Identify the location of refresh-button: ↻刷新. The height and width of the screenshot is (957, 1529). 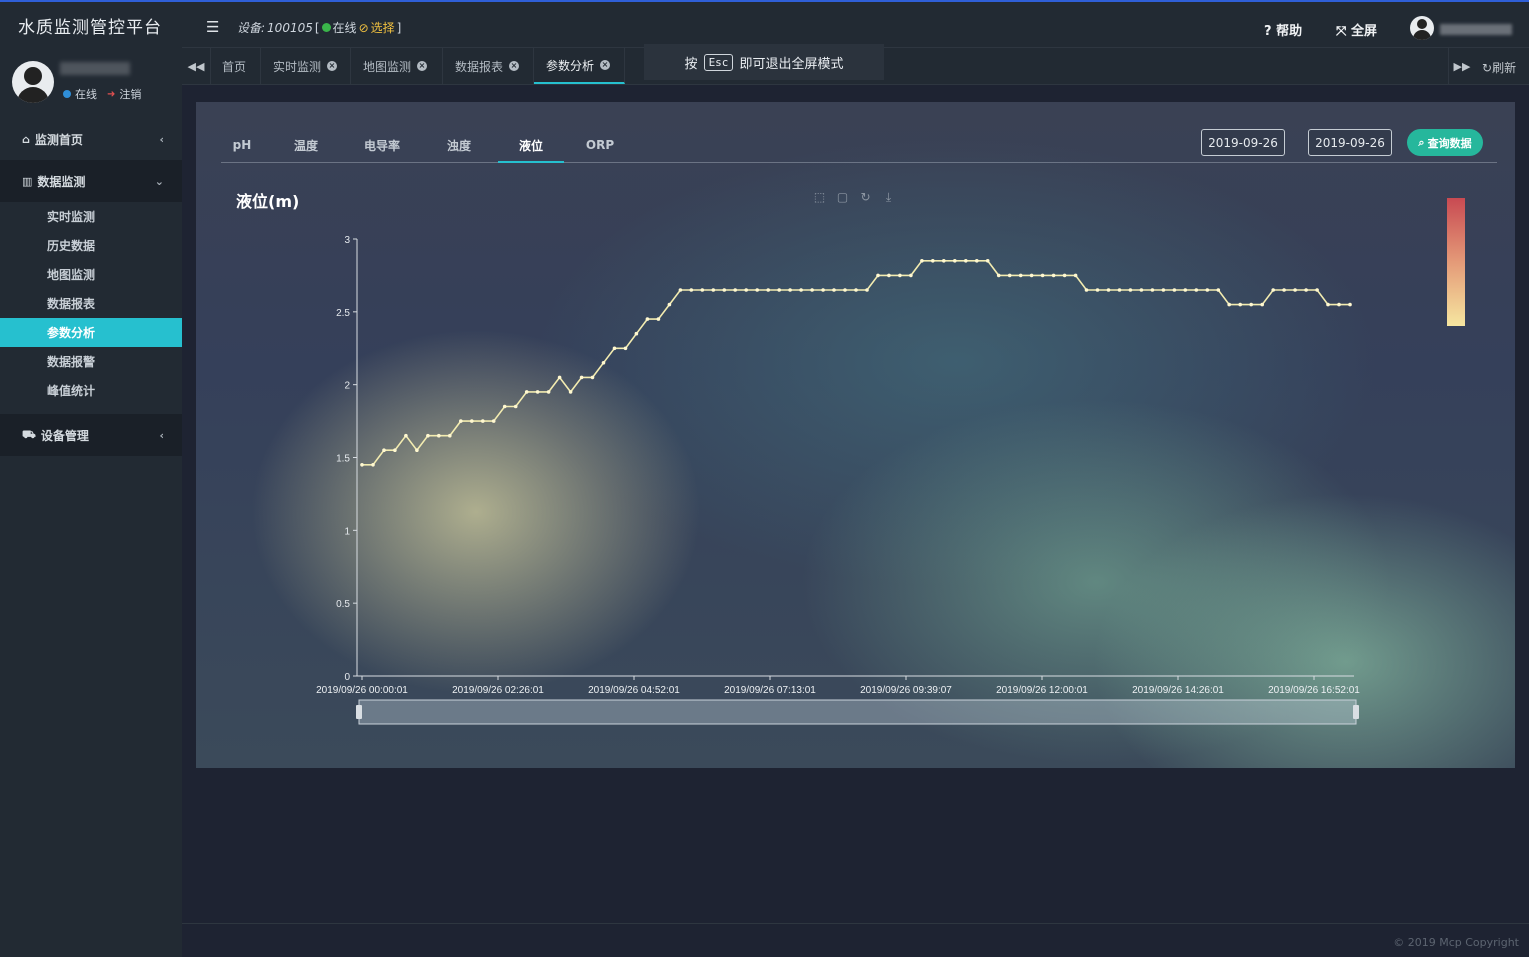
(1499, 67).